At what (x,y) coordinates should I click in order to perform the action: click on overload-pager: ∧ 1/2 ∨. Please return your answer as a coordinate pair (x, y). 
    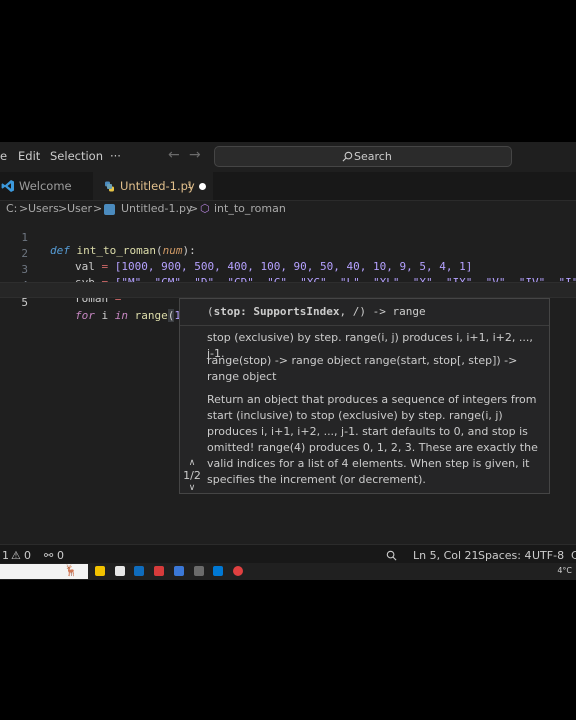
    Looking at the image, I should click on (192, 475).